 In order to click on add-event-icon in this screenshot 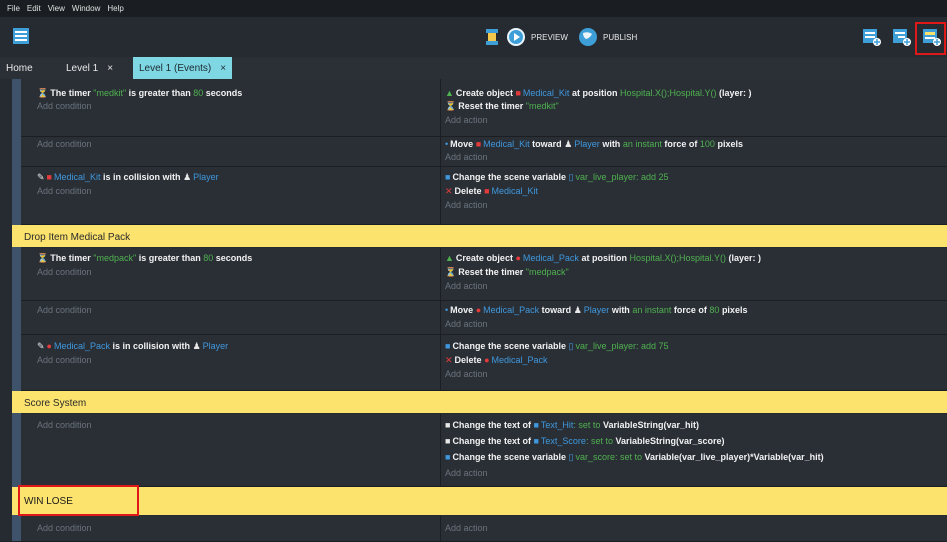, I will do `click(872, 37)`.